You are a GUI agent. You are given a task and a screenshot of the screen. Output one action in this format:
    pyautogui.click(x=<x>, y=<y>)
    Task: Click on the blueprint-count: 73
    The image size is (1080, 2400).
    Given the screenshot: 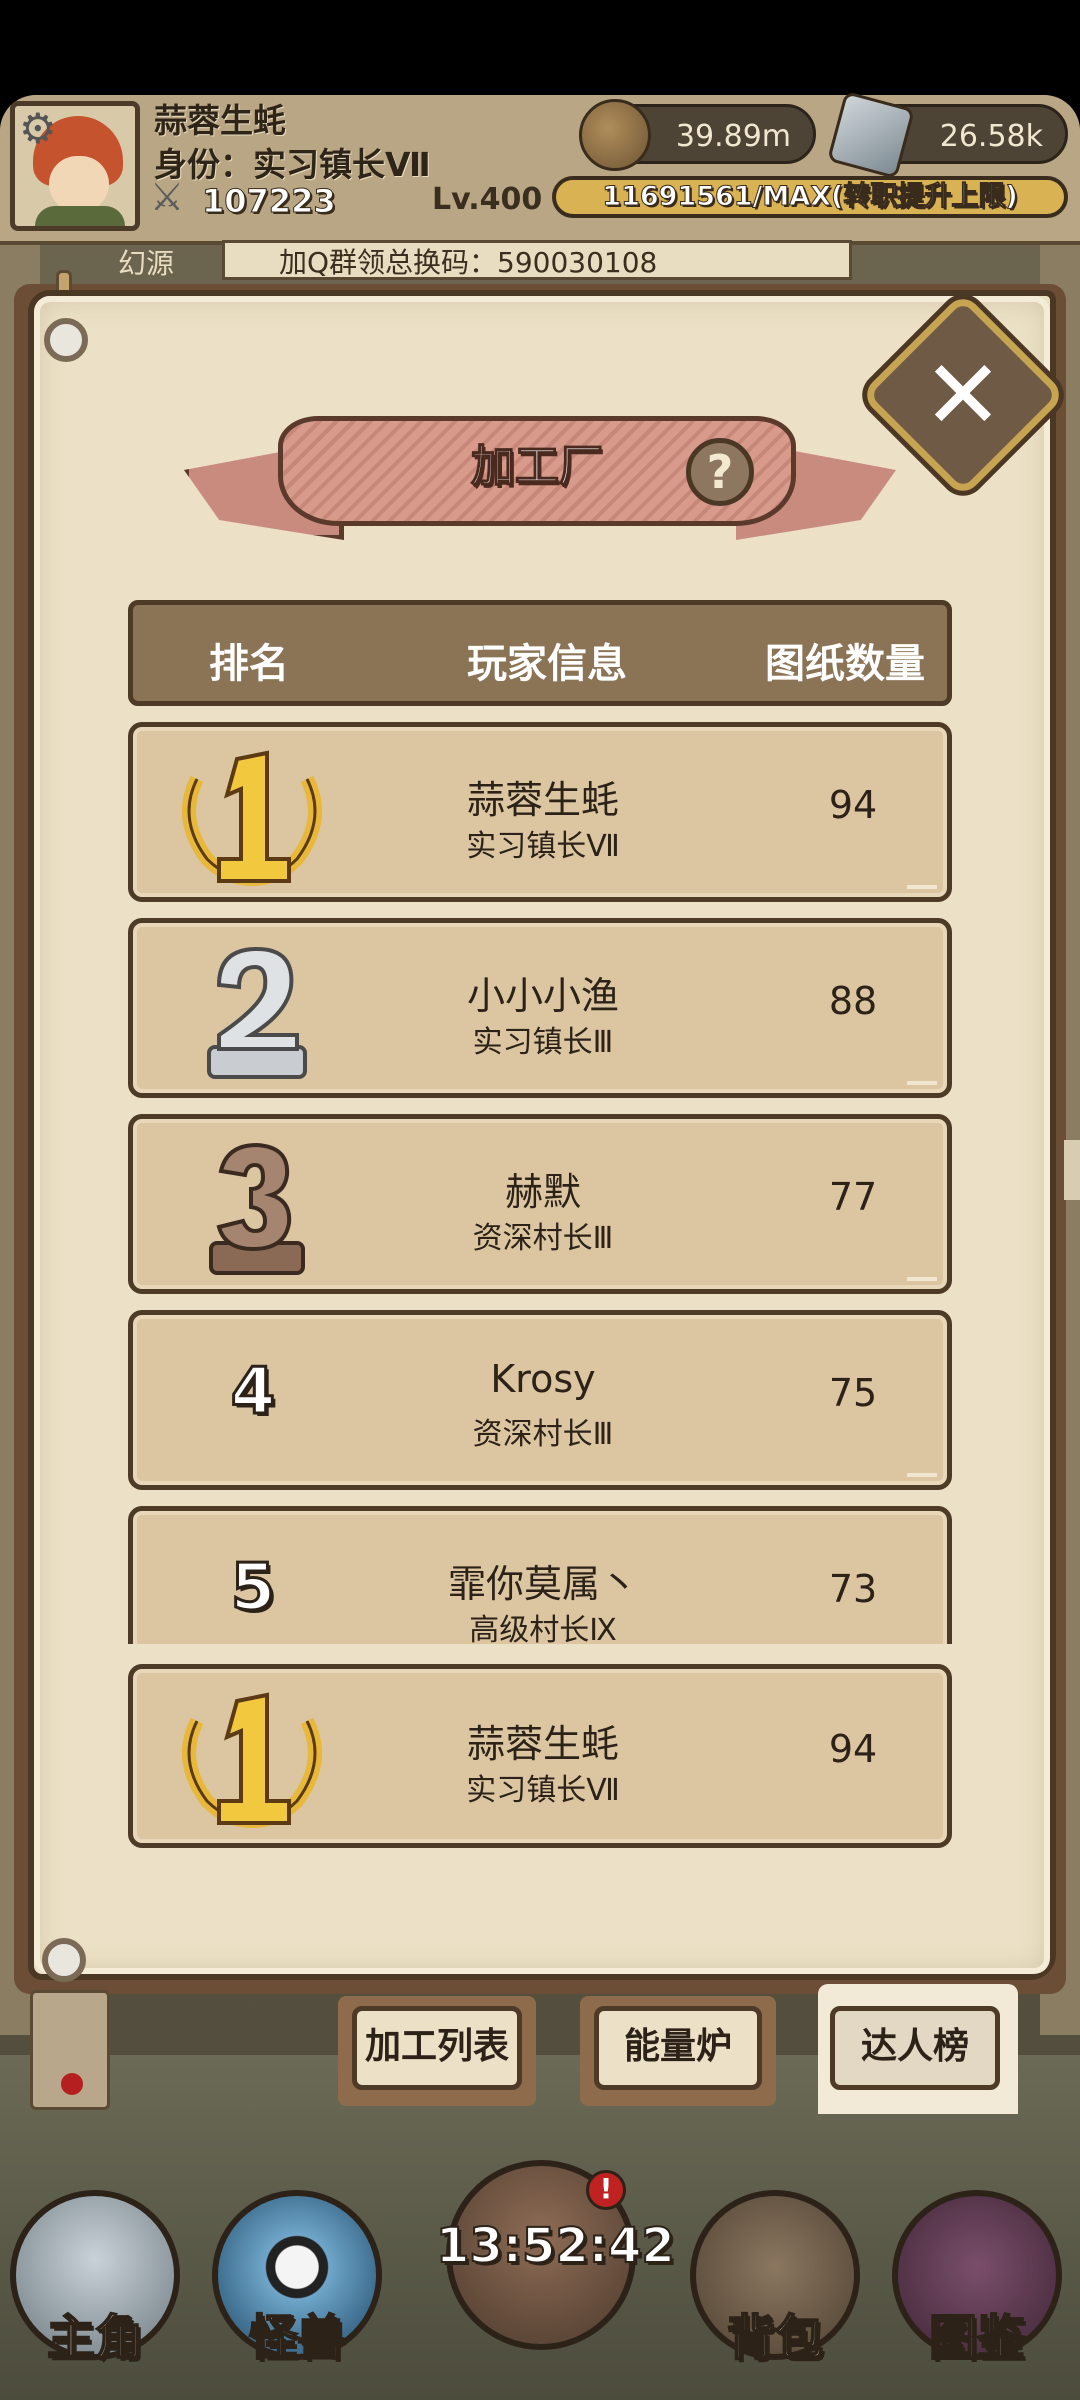 What is the action you would take?
    pyautogui.click(x=853, y=1589)
    